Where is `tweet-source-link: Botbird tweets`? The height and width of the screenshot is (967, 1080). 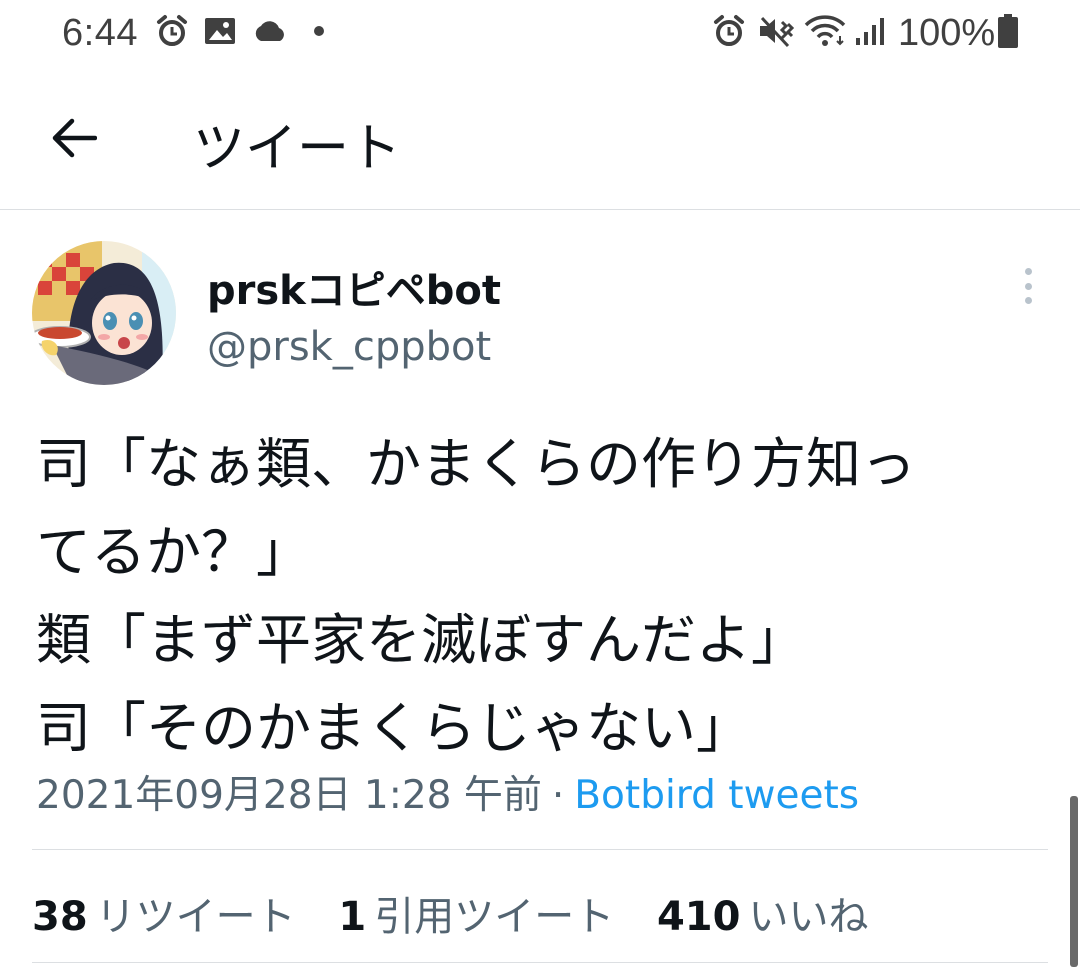 tweet-source-link: Botbird tweets is located at coordinates (716, 795).